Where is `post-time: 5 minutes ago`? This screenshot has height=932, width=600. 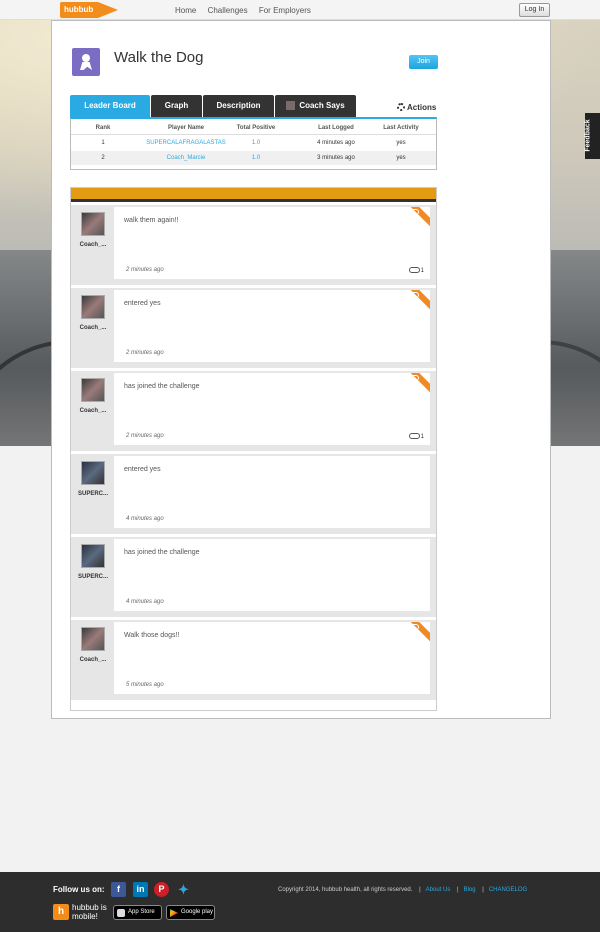 post-time: 5 minutes ago is located at coordinates (145, 685).